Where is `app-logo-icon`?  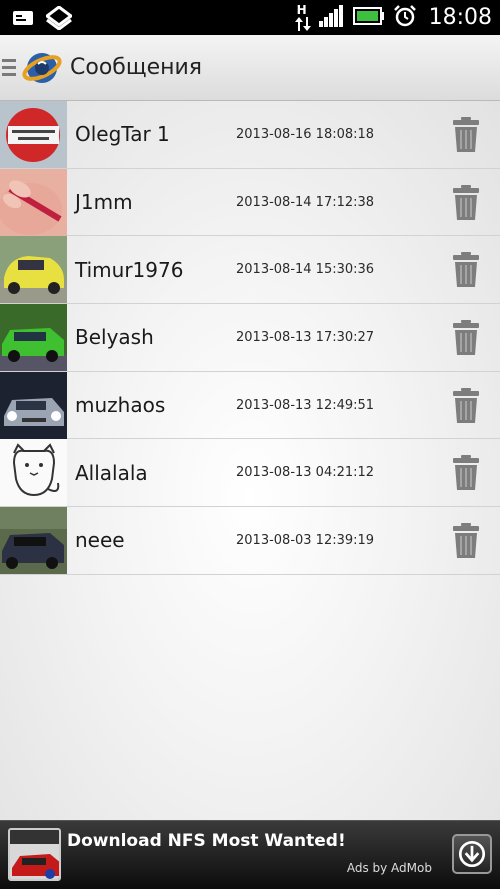 app-logo-icon is located at coordinates (42, 68).